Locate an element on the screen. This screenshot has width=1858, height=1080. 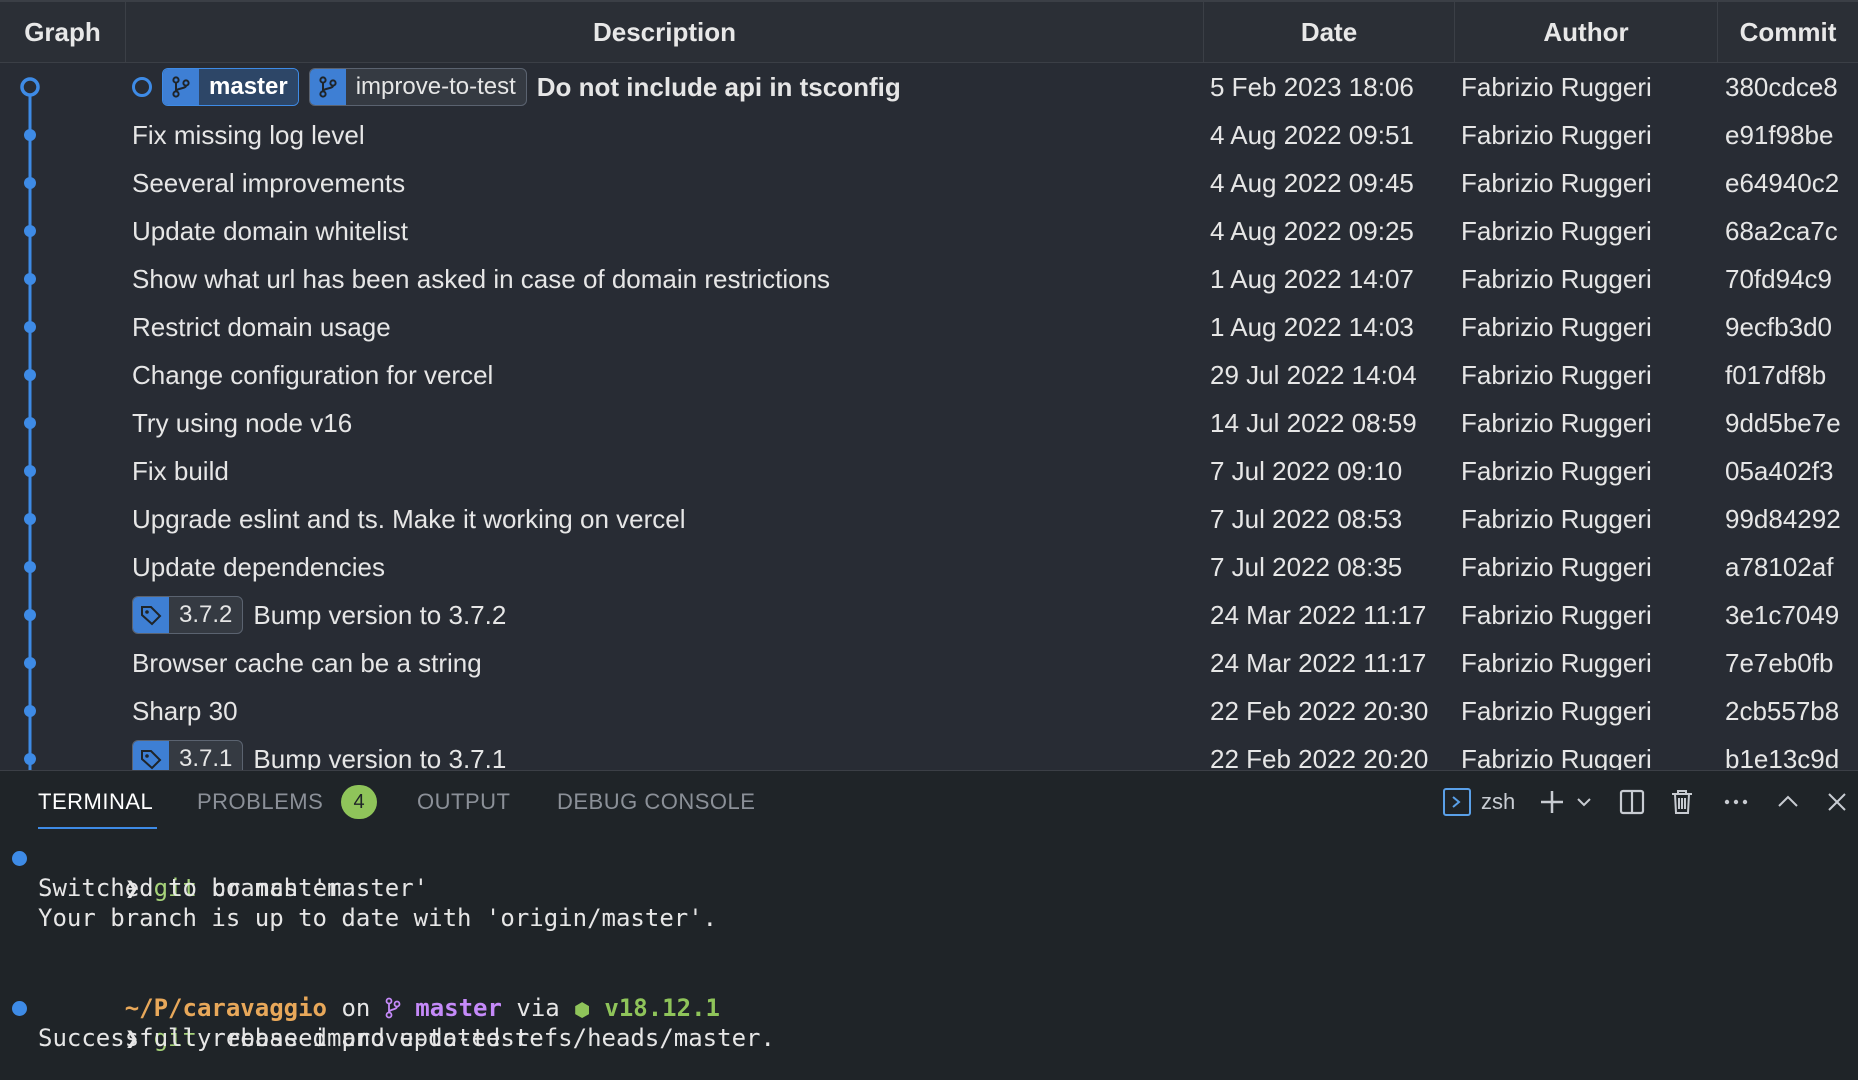
chevron-up-icon is located at coordinates (1788, 801).